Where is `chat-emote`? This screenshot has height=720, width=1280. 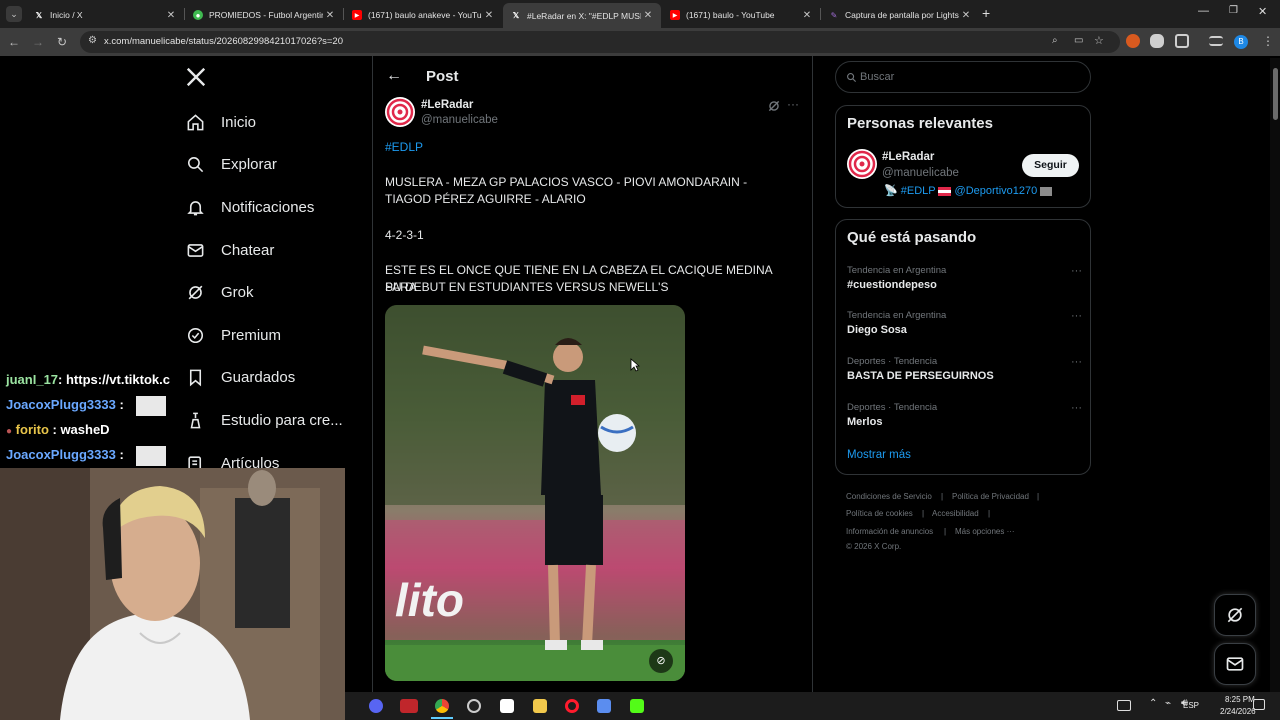 chat-emote is located at coordinates (151, 456).